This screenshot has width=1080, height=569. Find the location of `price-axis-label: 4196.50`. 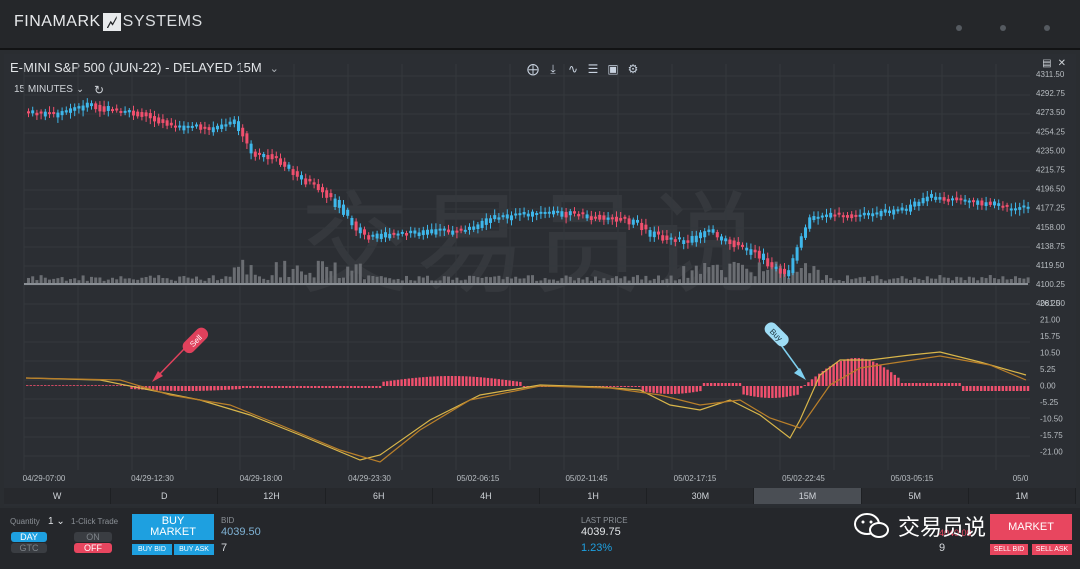

price-axis-label: 4196.50 is located at coordinates (1050, 189).